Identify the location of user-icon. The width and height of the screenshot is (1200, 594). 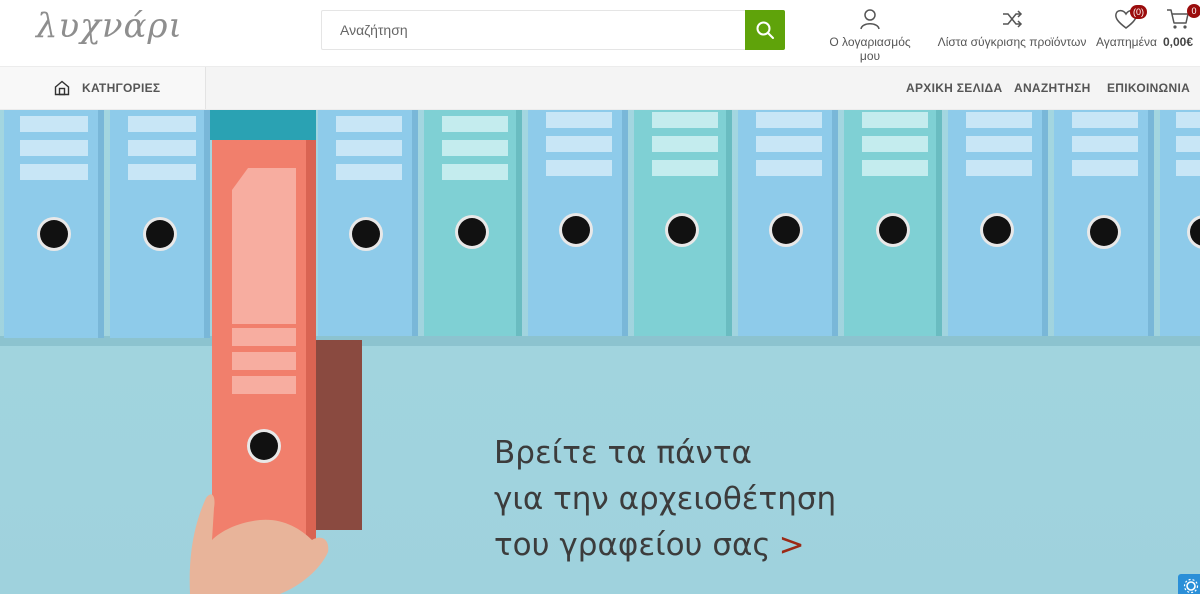
(870, 19).